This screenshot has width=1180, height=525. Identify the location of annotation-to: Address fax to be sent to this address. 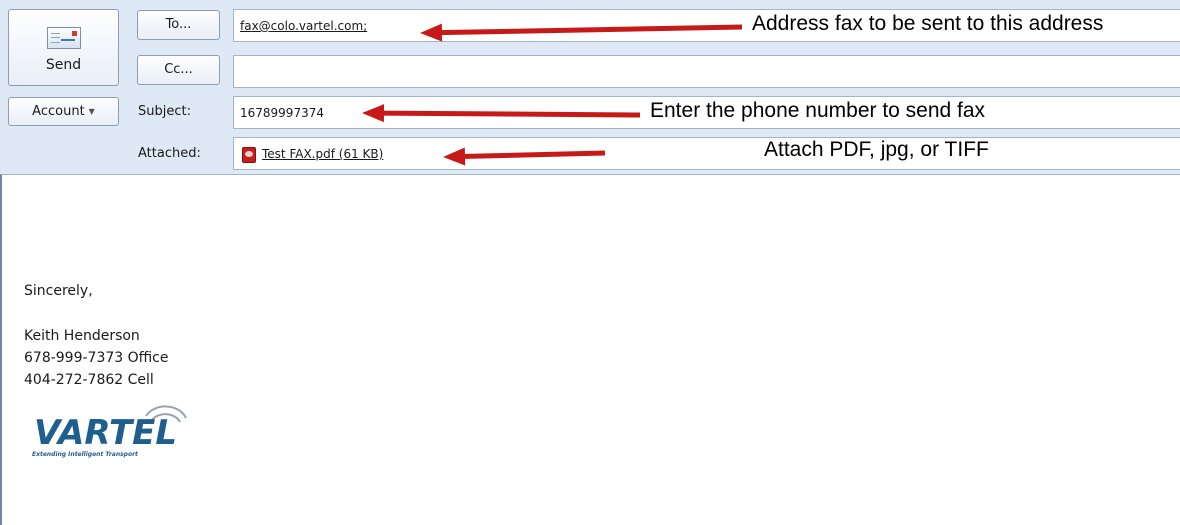
(928, 23).